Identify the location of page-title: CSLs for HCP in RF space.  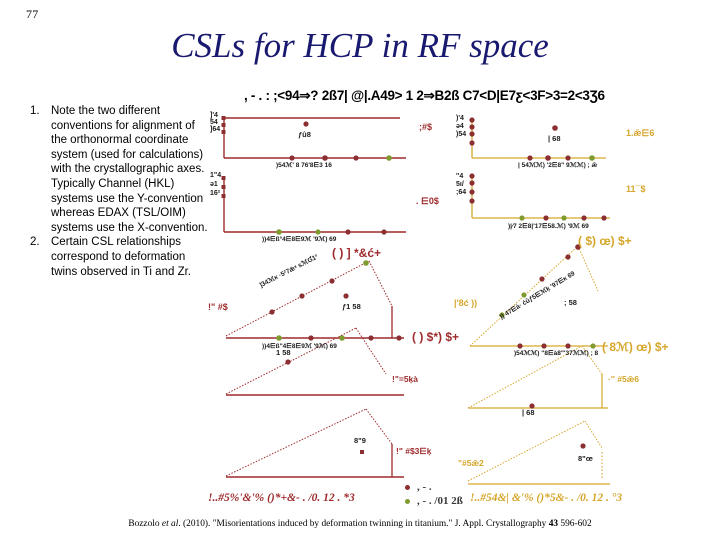
(360, 45).